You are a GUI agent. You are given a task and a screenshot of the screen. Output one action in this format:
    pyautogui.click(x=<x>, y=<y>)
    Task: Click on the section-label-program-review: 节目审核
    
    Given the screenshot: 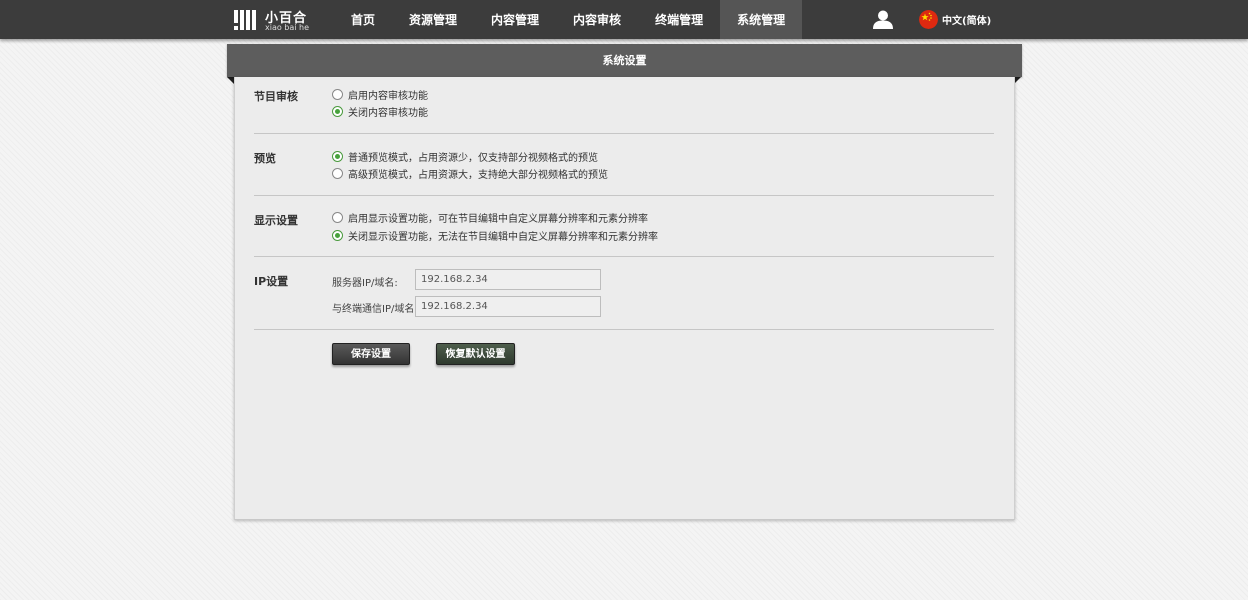 What is the action you would take?
    pyautogui.click(x=276, y=96)
    